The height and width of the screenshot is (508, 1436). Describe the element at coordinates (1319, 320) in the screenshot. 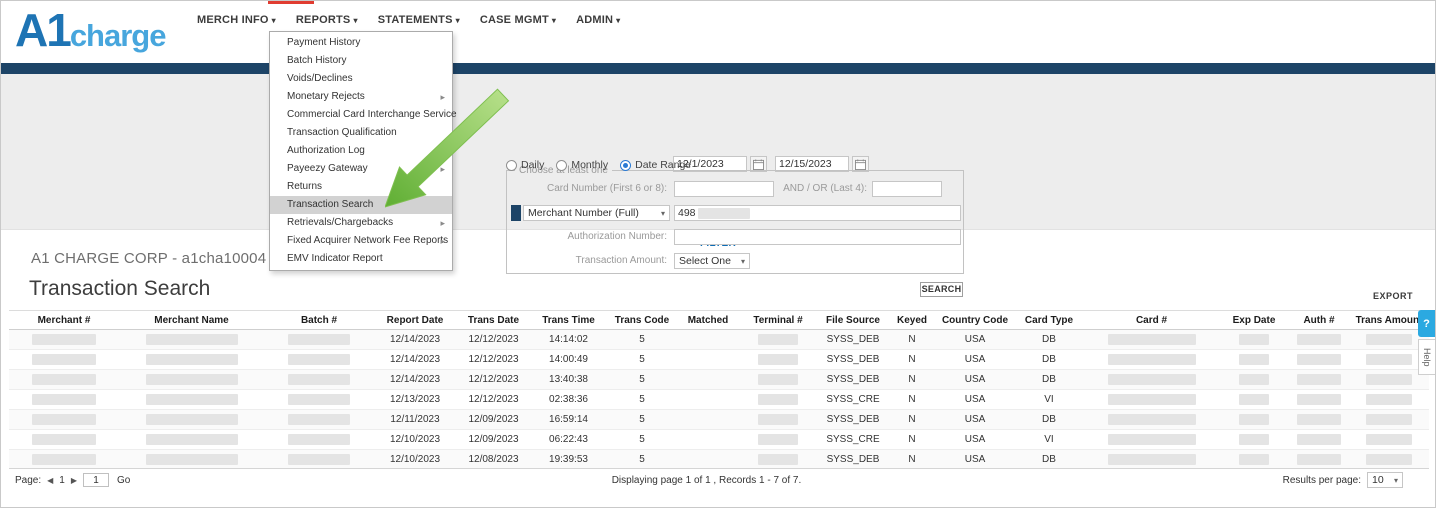

I see `column-header-auth: Auth #` at that location.